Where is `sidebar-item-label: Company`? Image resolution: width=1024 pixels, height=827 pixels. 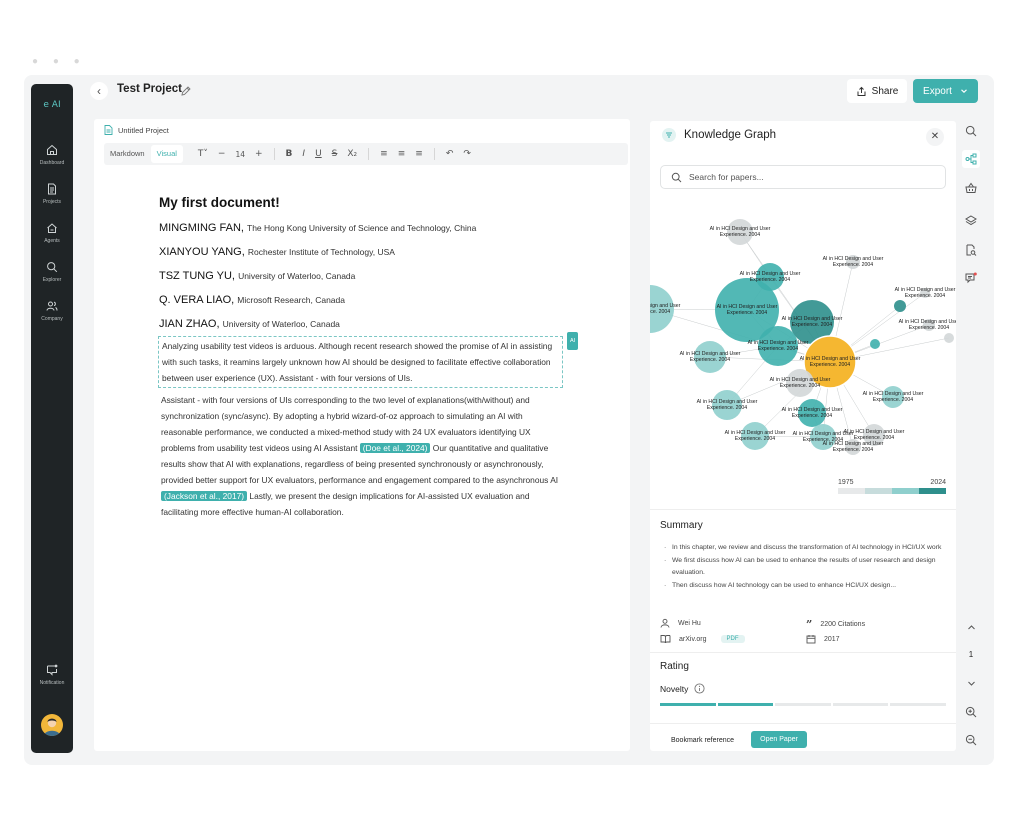
sidebar-item-label: Company is located at coordinates (52, 319).